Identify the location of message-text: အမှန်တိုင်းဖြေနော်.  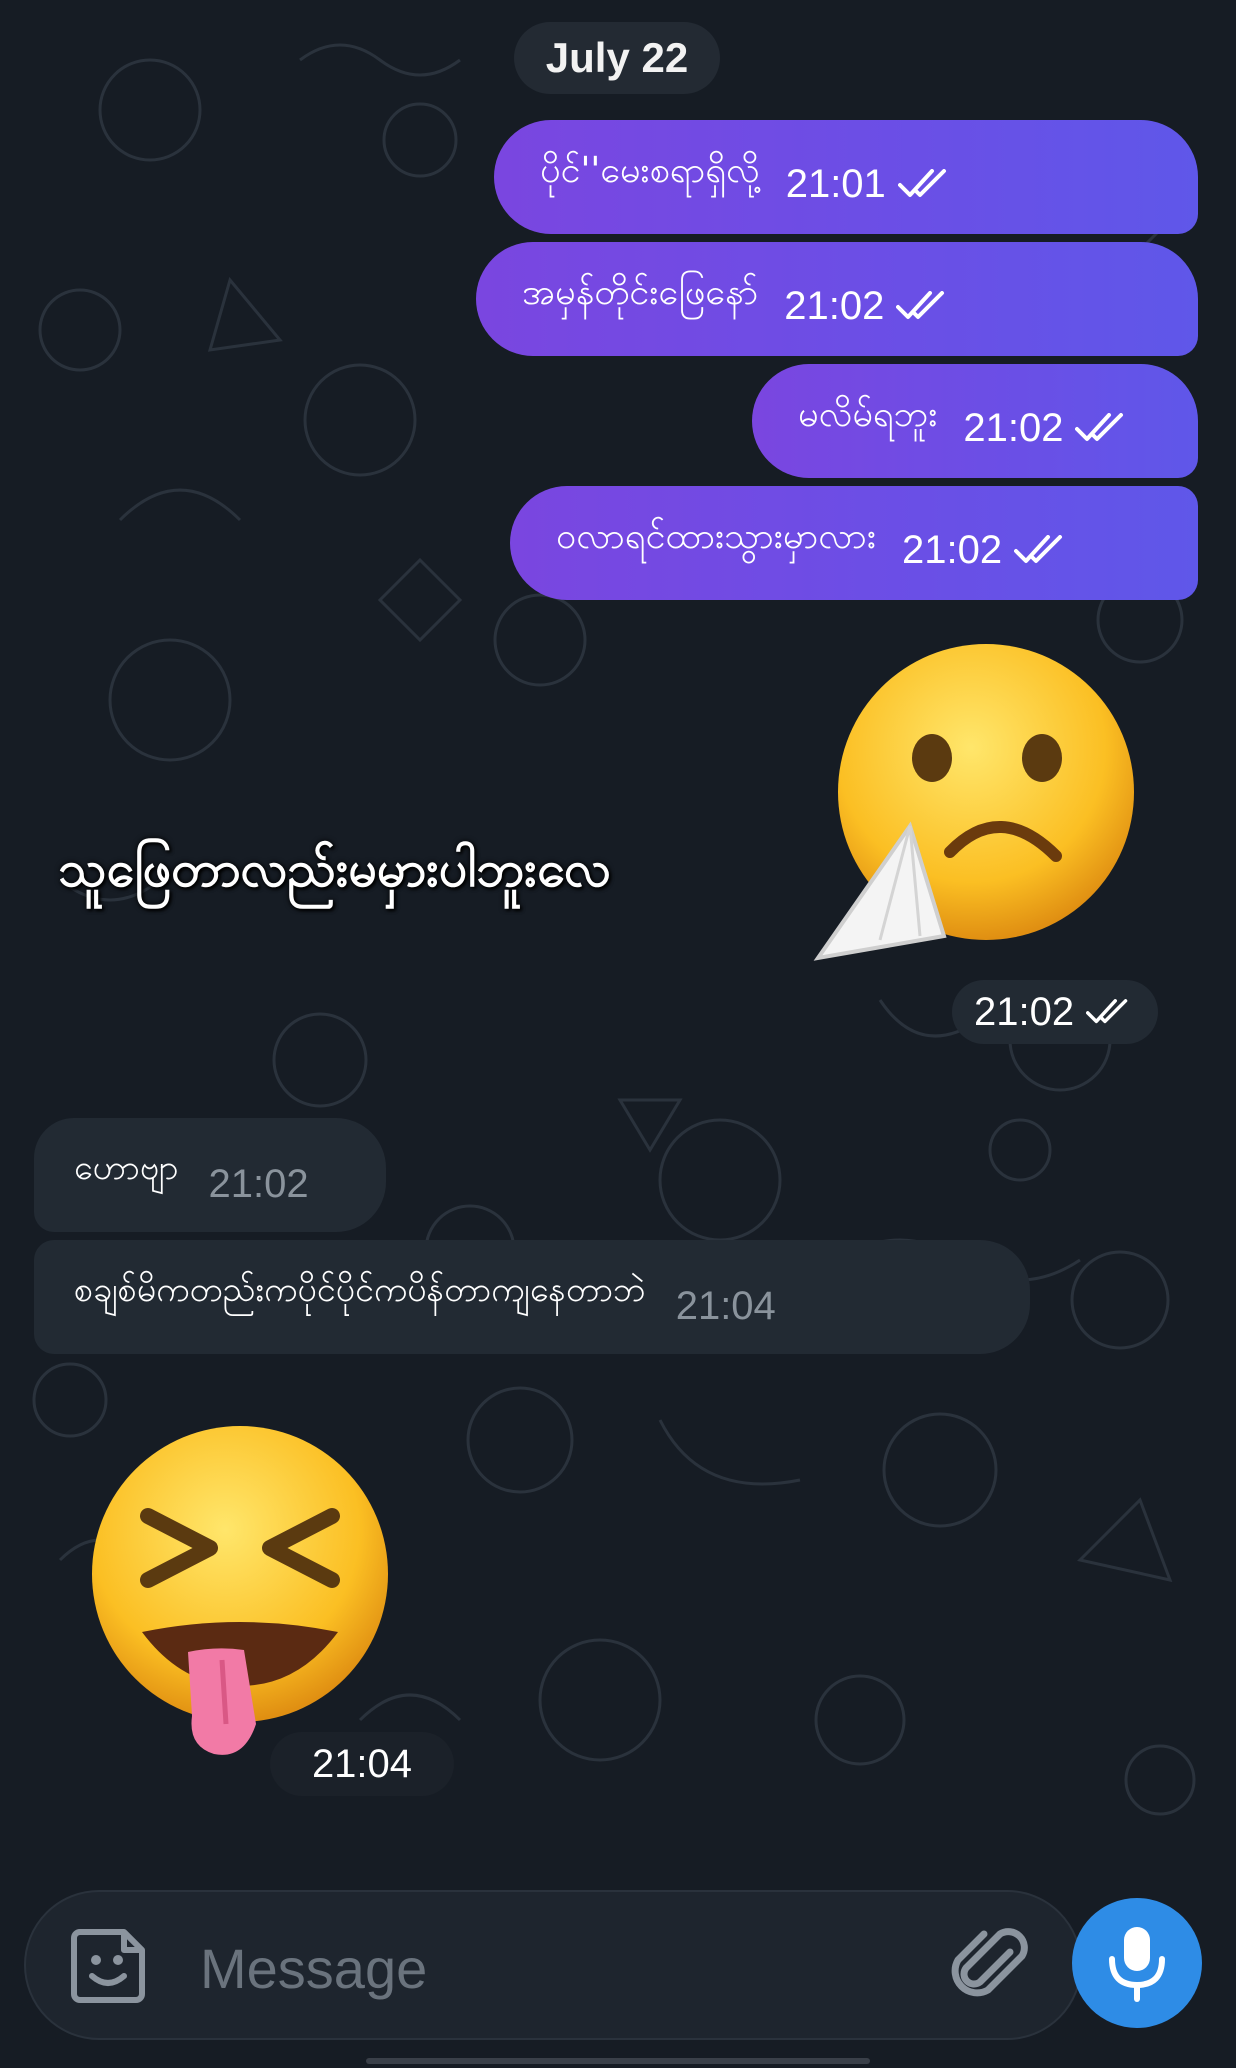
(640, 292).